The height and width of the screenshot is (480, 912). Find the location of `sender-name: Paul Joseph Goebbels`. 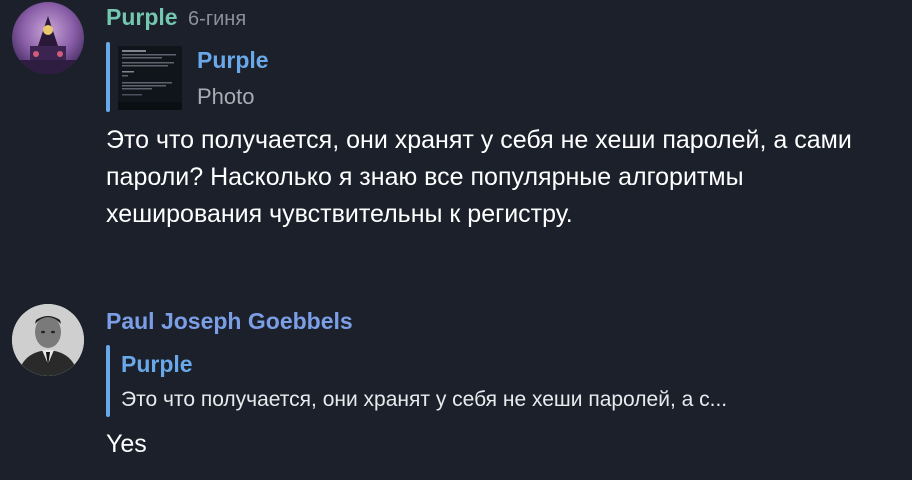

sender-name: Paul Joseph Goebbels is located at coordinates (229, 321).